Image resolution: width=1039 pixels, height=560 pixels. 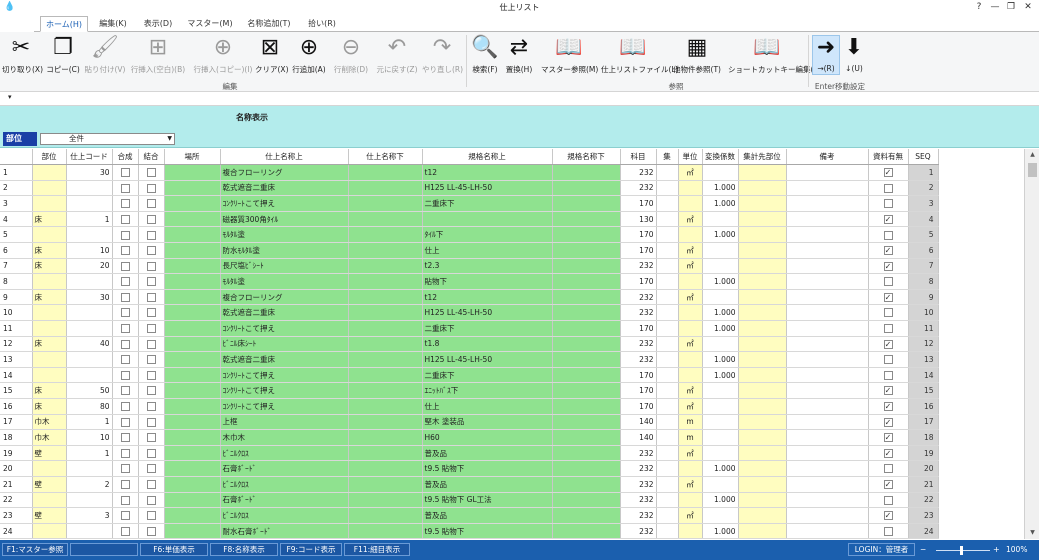 What do you see at coordinates (49, 297) in the screenshot?
I see `cell-bui: 床` at bounding box center [49, 297].